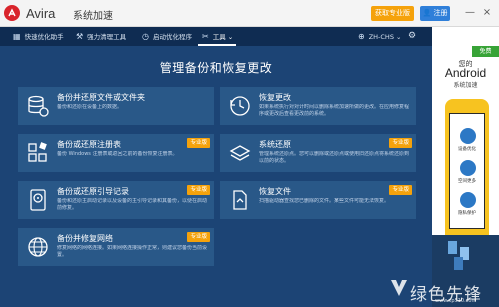 The image size is (499, 307). I want to click on card-description: 备份和还原主启动记录以及设备的主引导记录和其备份，以便在启动前修复。, so click(132, 204).